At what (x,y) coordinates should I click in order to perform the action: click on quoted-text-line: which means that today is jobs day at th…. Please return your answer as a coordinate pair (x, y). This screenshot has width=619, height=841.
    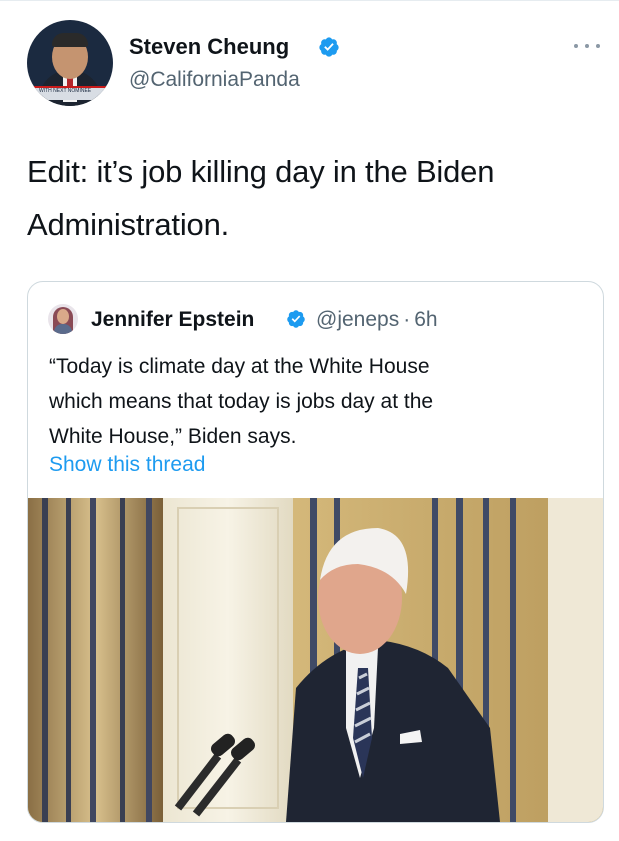
    Looking at the image, I should click on (241, 401).